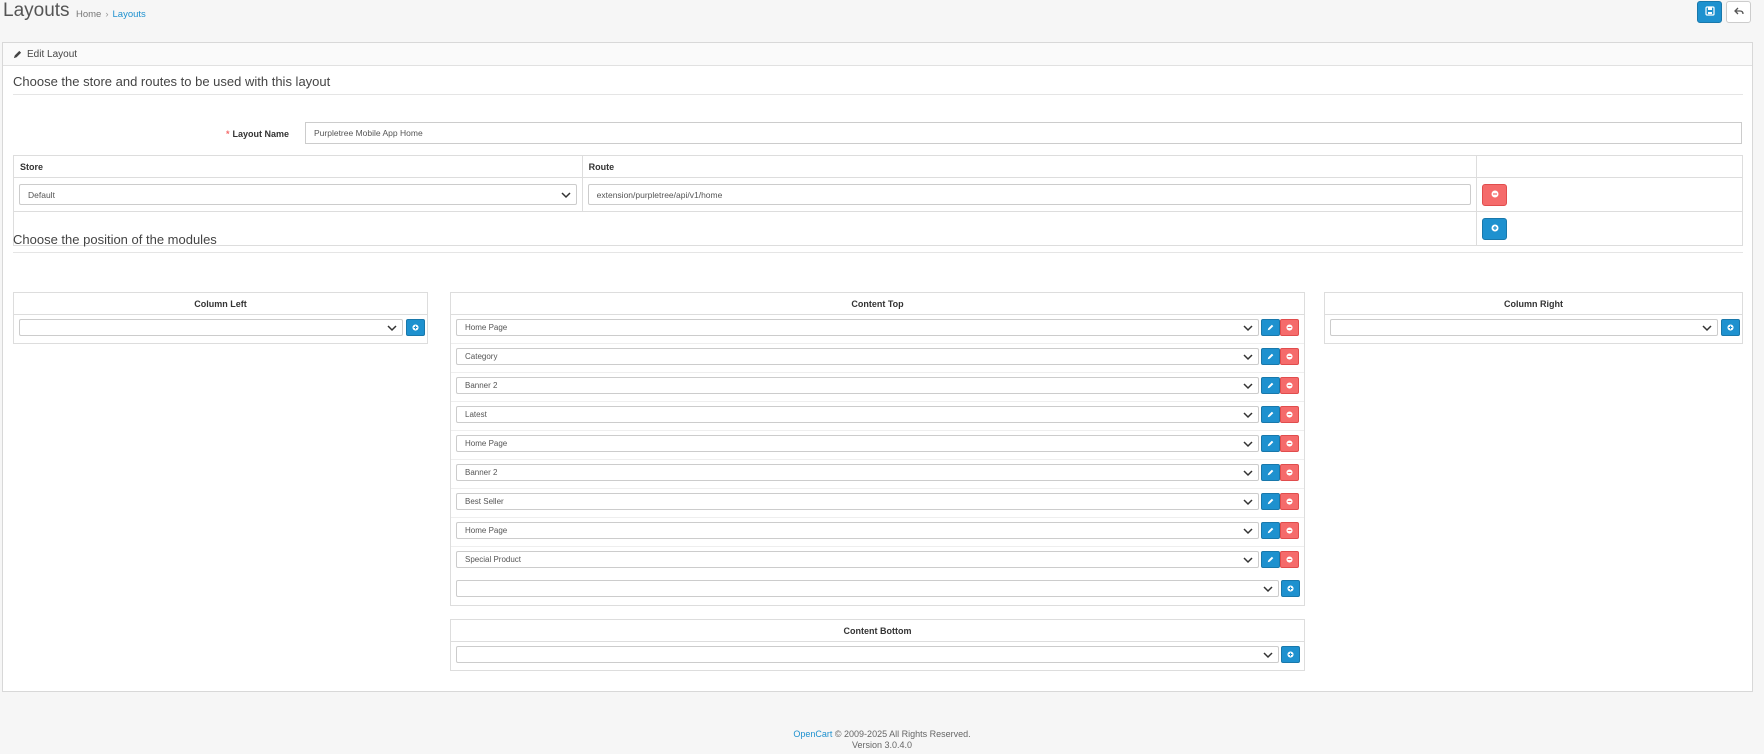 This screenshot has height=754, width=1764. I want to click on column-left-title: Column Left, so click(220, 304).